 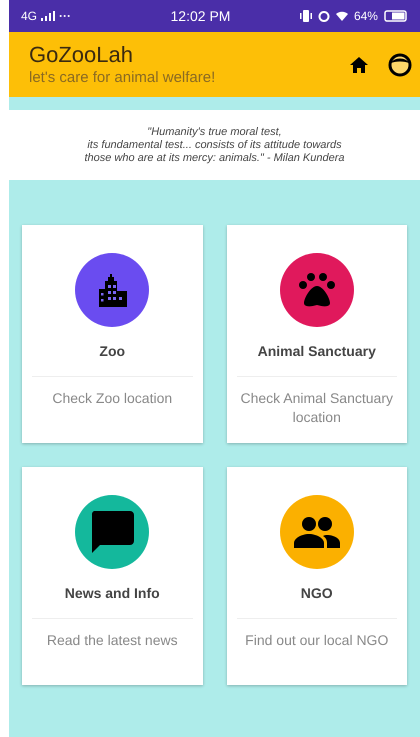 I want to click on paw-icon, so click(x=317, y=290).